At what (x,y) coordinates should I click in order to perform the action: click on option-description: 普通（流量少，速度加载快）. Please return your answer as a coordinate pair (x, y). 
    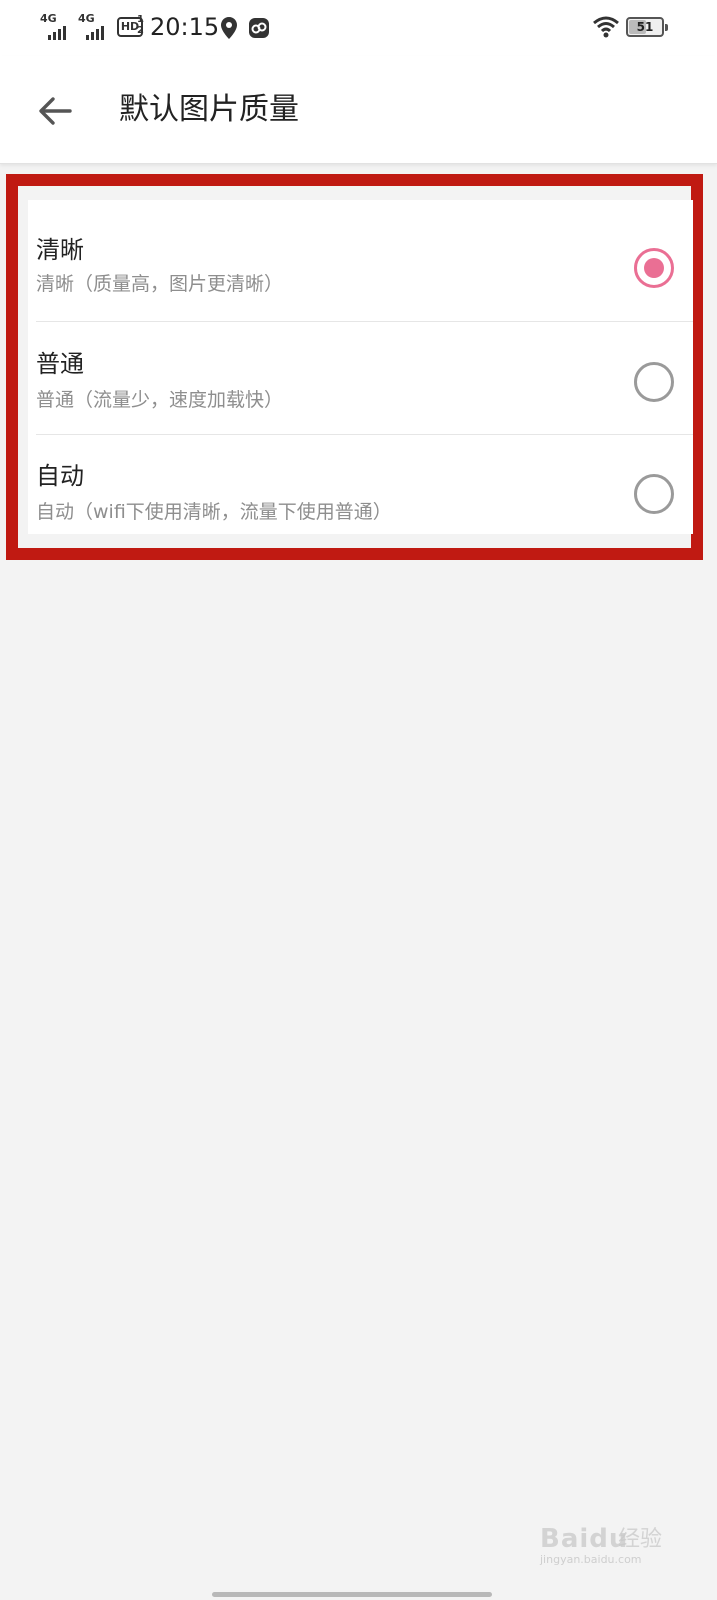
    Looking at the image, I should click on (160, 400).